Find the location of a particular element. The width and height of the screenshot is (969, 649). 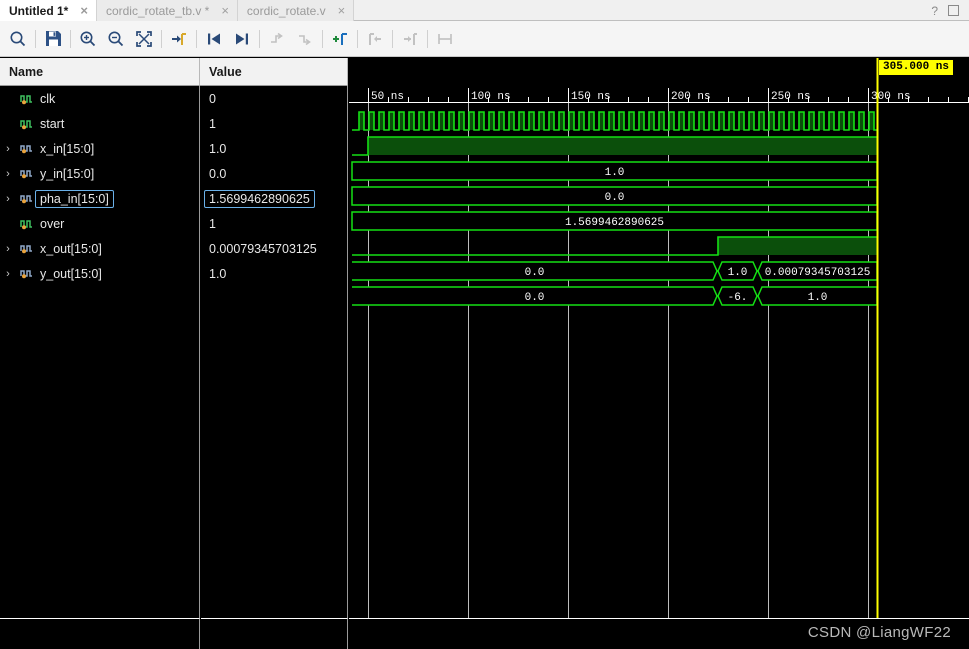

signal-value-label: 0 is located at coordinates (212, 98).